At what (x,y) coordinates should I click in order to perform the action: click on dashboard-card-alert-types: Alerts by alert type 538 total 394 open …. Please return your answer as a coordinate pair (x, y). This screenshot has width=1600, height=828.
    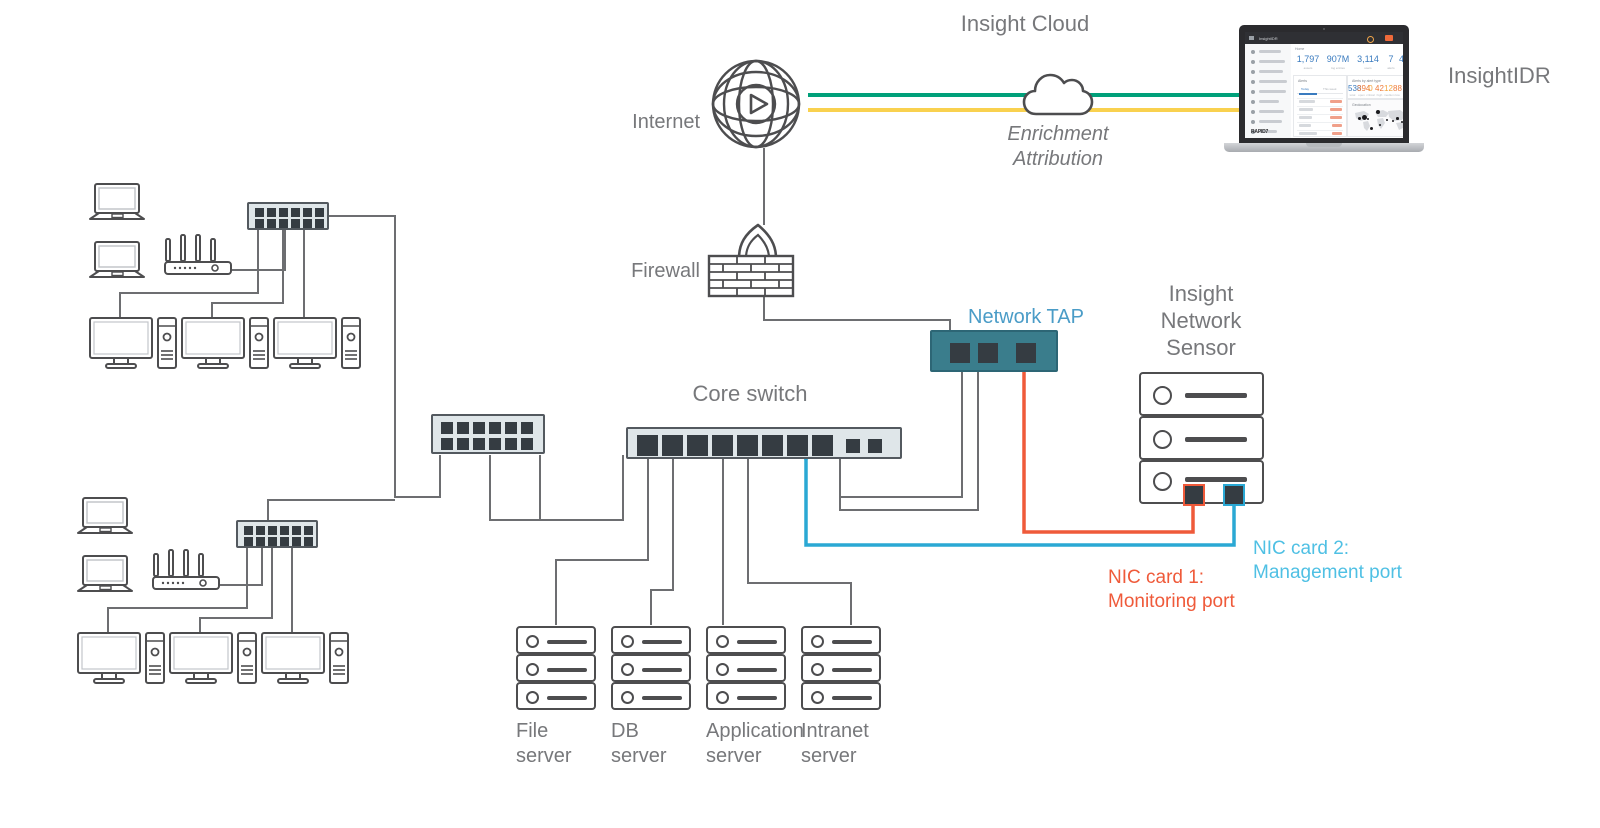
    Looking at the image, I should click on (1375, 87).